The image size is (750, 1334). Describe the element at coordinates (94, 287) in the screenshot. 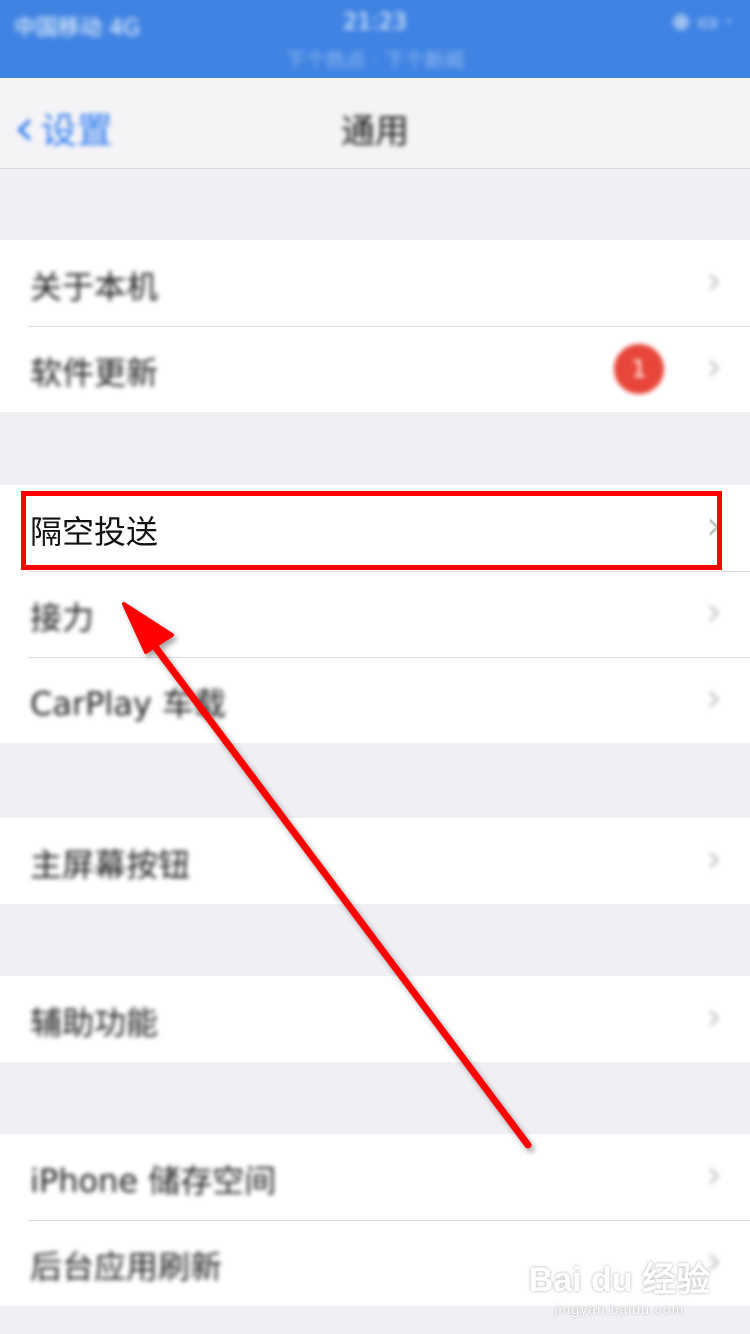

I see `row-label: 关于本机` at that location.